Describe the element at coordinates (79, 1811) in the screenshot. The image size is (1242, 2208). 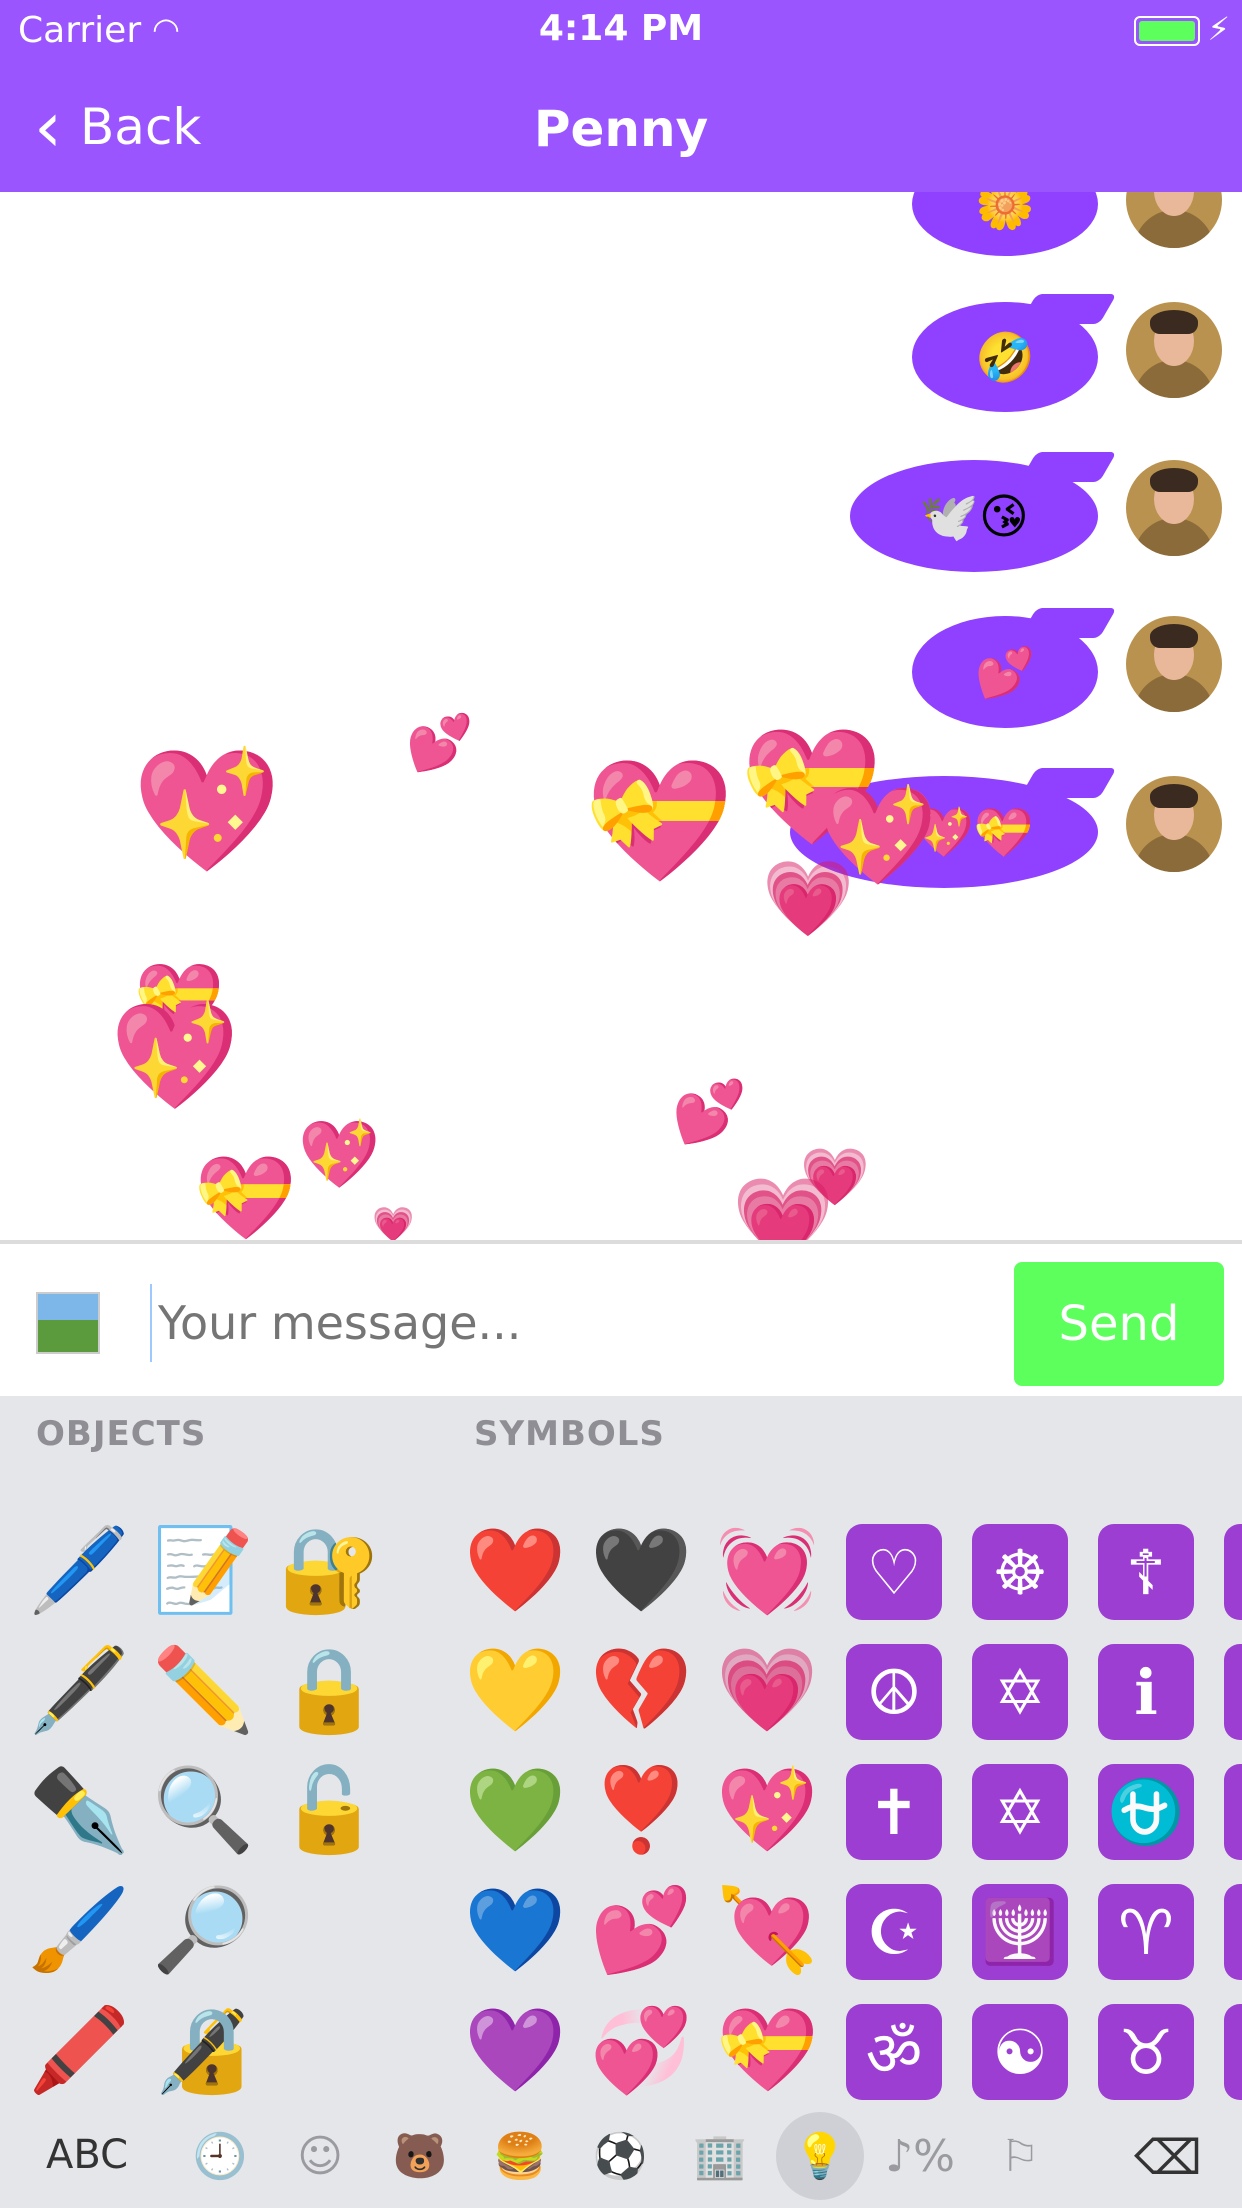
I see `emoji-key: ✒️` at that location.